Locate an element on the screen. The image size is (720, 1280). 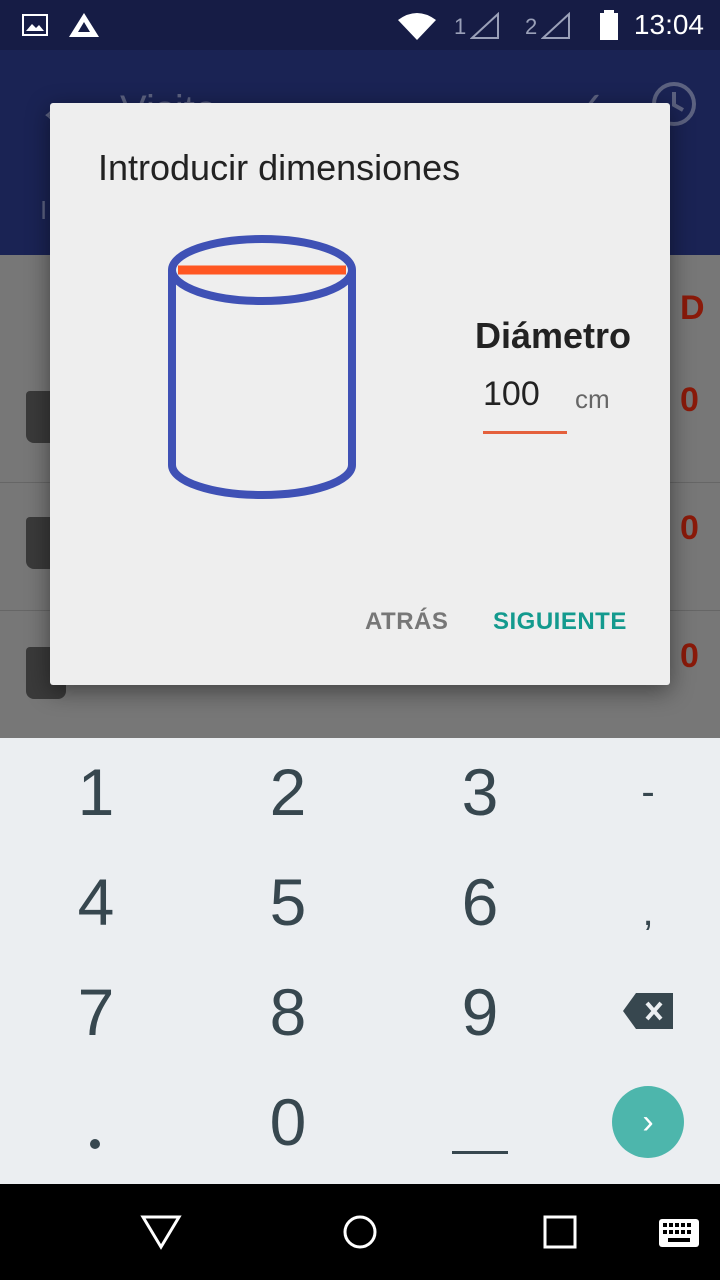
key-4: 4 is located at coordinates (96, 902).